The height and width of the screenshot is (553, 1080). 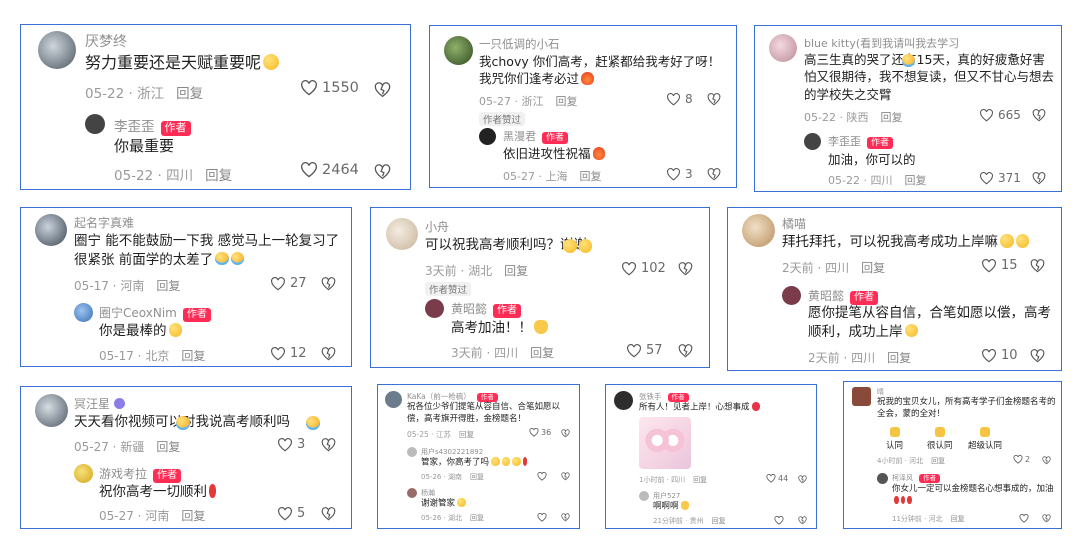 What do you see at coordinates (104, 222) in the screenshot?
I see `comment-username: 起名字真难` at bounding box center [104, 222].